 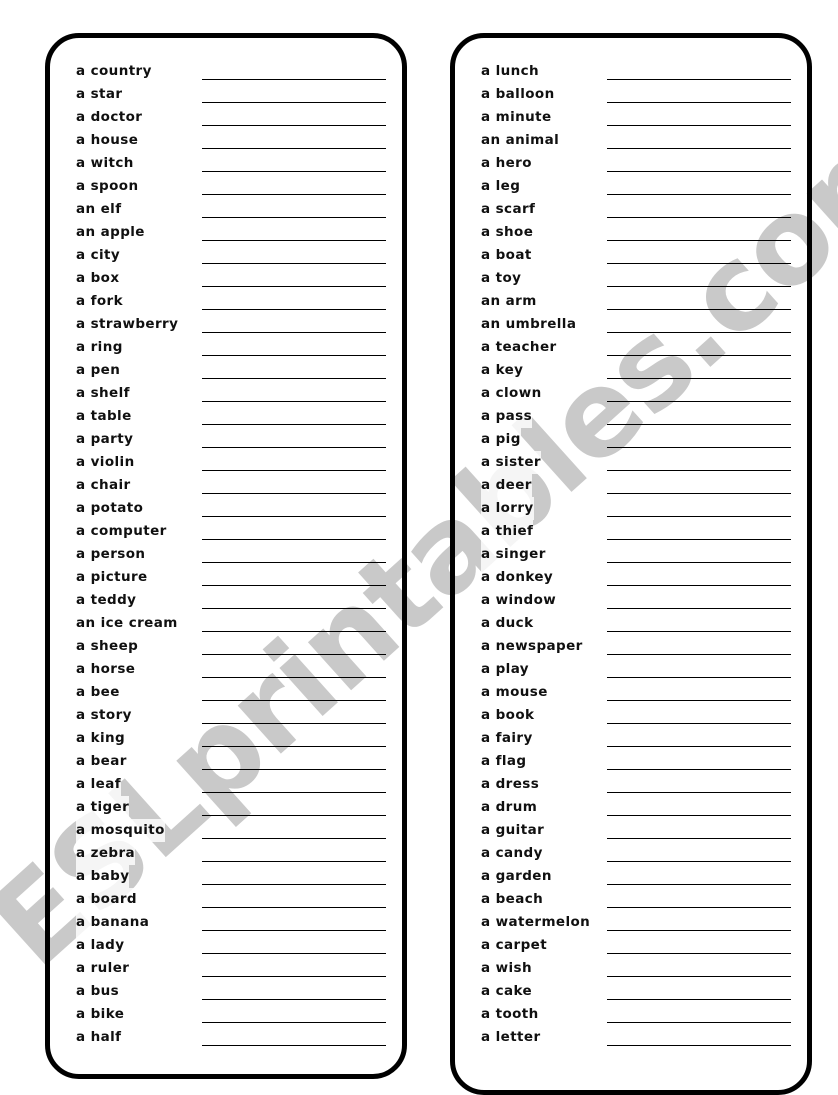 I want to click on worksheet-row: a witch, so click(x=226, y=163).